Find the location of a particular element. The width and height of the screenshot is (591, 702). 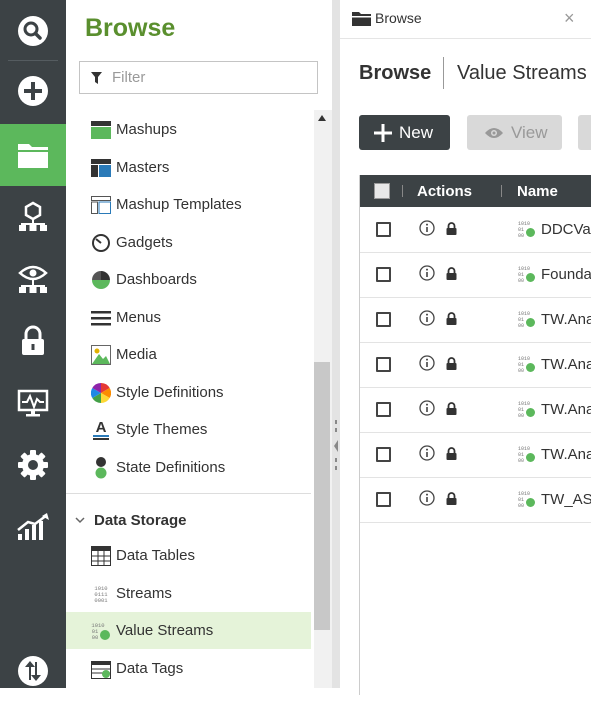

rail-add-button is located at coordinates (33, 91).